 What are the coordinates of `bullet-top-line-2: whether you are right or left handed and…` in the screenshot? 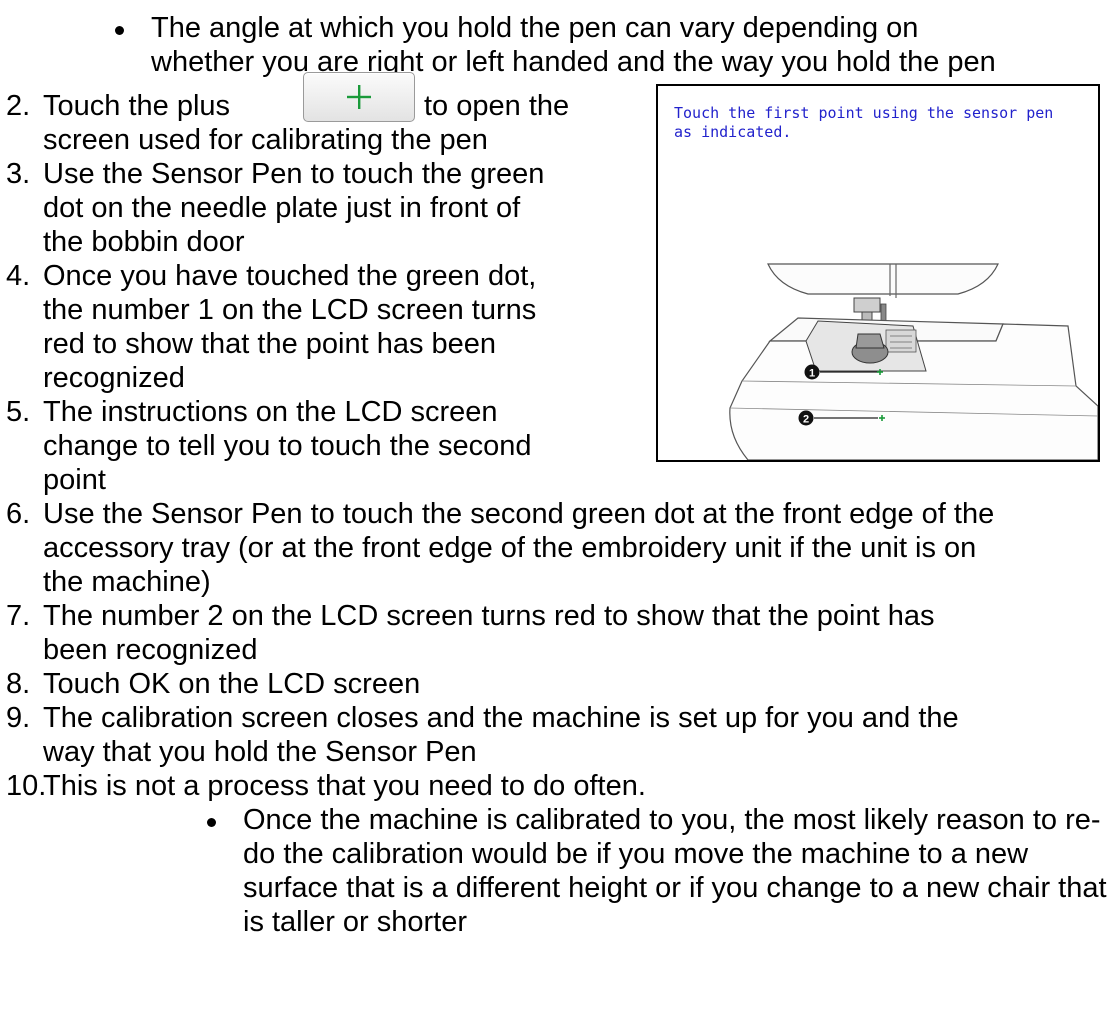 It's located at (573, 62).